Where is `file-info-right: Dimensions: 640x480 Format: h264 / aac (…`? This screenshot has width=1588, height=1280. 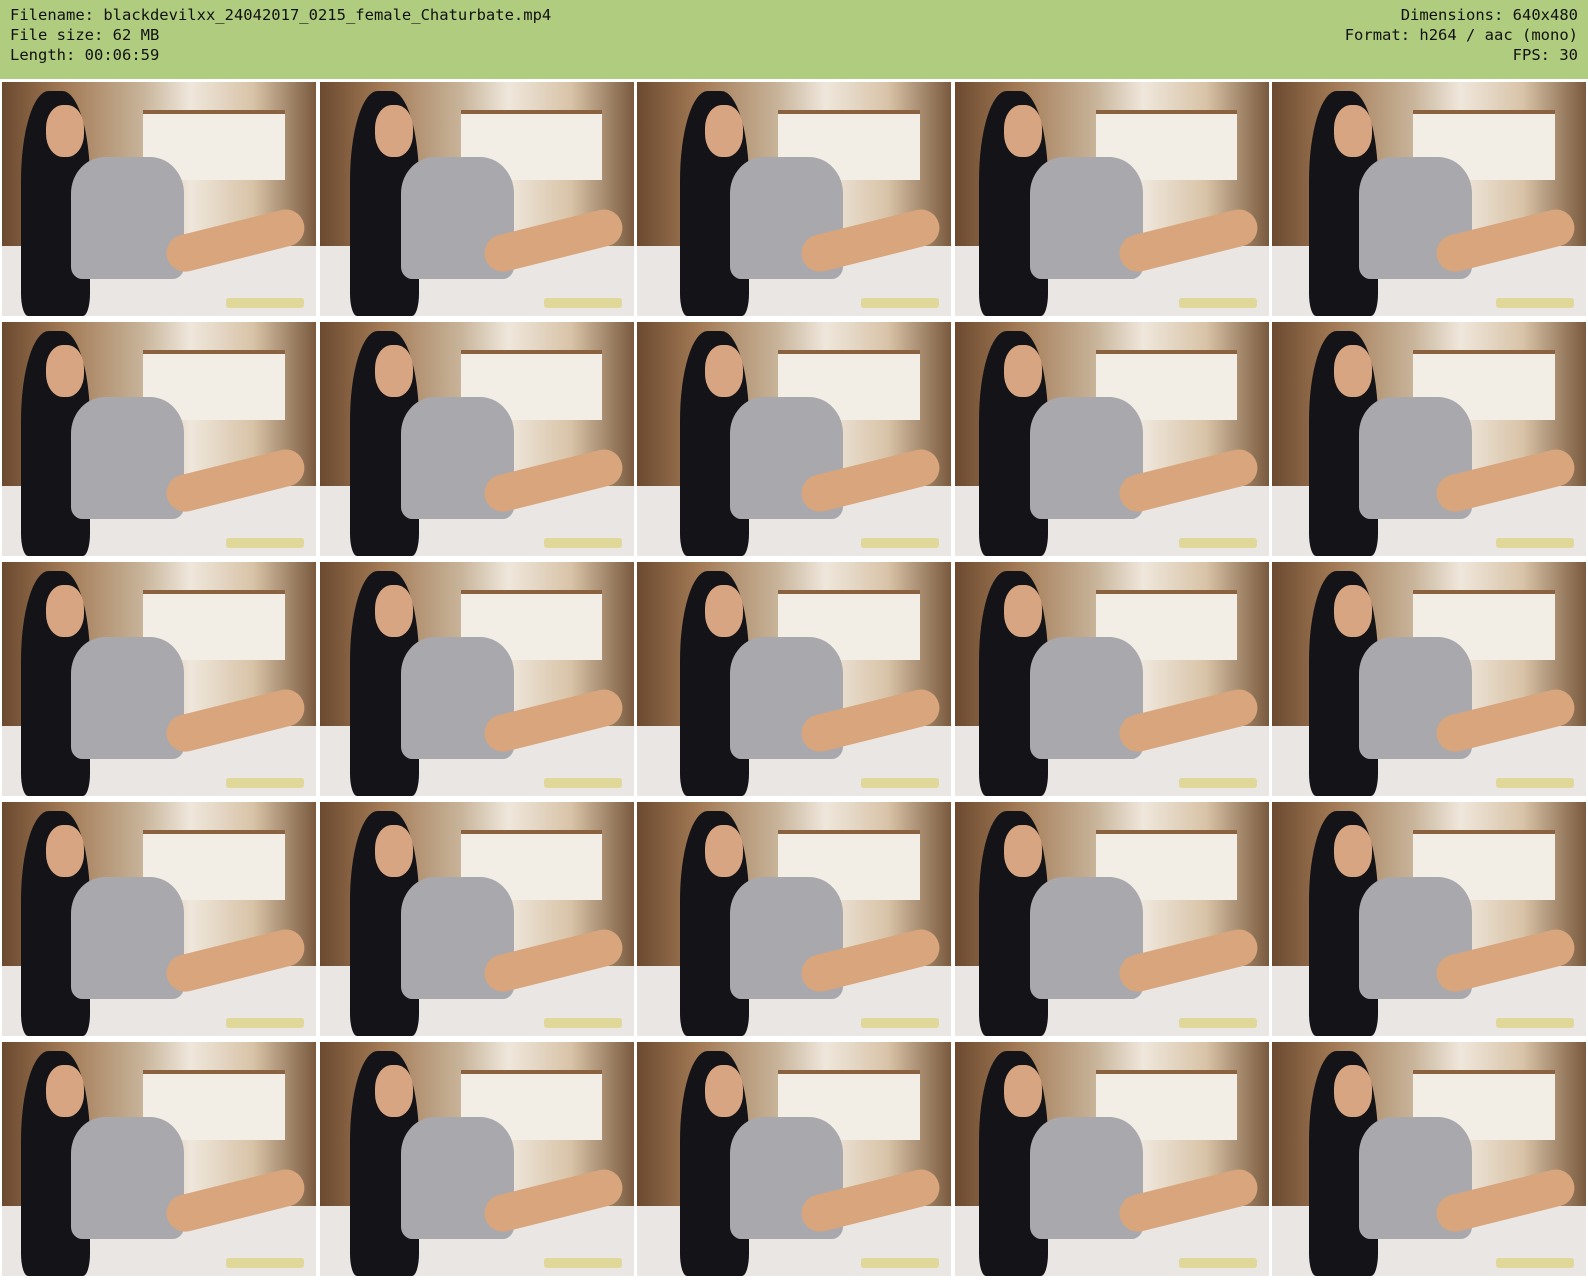 file-info-right: Dimensions: 640x480 Format: h264 / aac (… is located at coordinates (1461, 35).